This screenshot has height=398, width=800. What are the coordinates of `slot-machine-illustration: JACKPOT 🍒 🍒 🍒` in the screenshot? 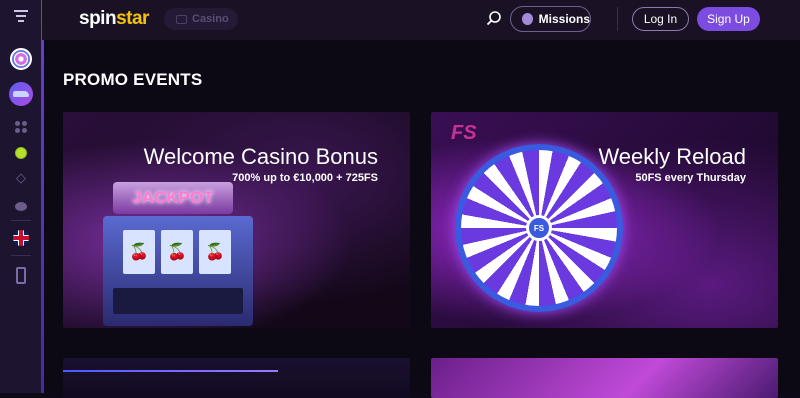 It's located at (183, 255).